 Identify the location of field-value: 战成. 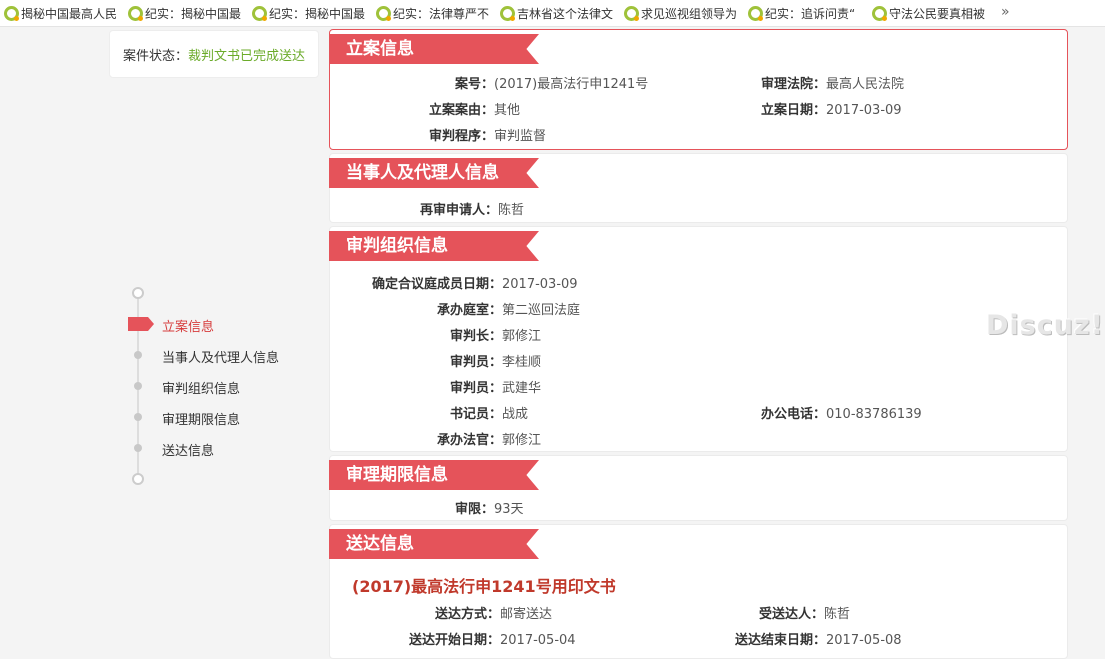
(515, 414).